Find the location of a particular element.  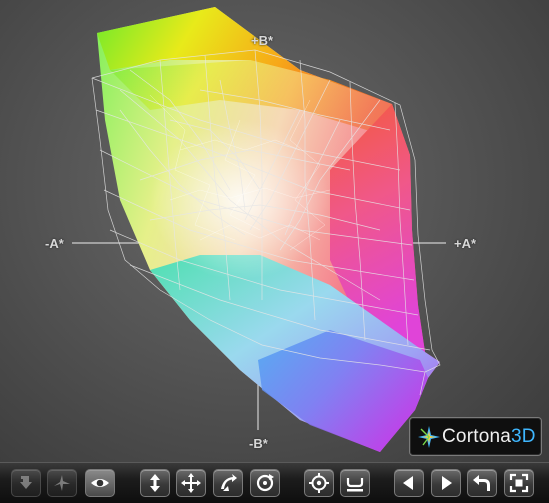

align-icon is located at coordinates (355, 485).